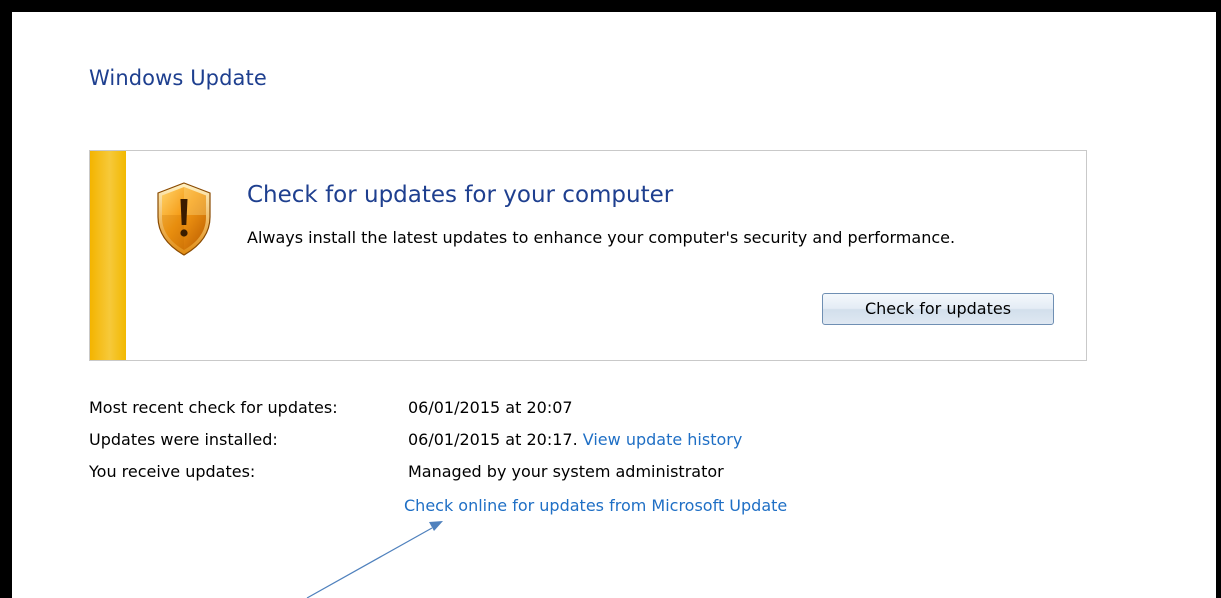  What do you see at coordinates (213, 407) in the screenshot?
I see `info-label-recent-check: Most recent check for updates:` at bounding box center [213, 407].